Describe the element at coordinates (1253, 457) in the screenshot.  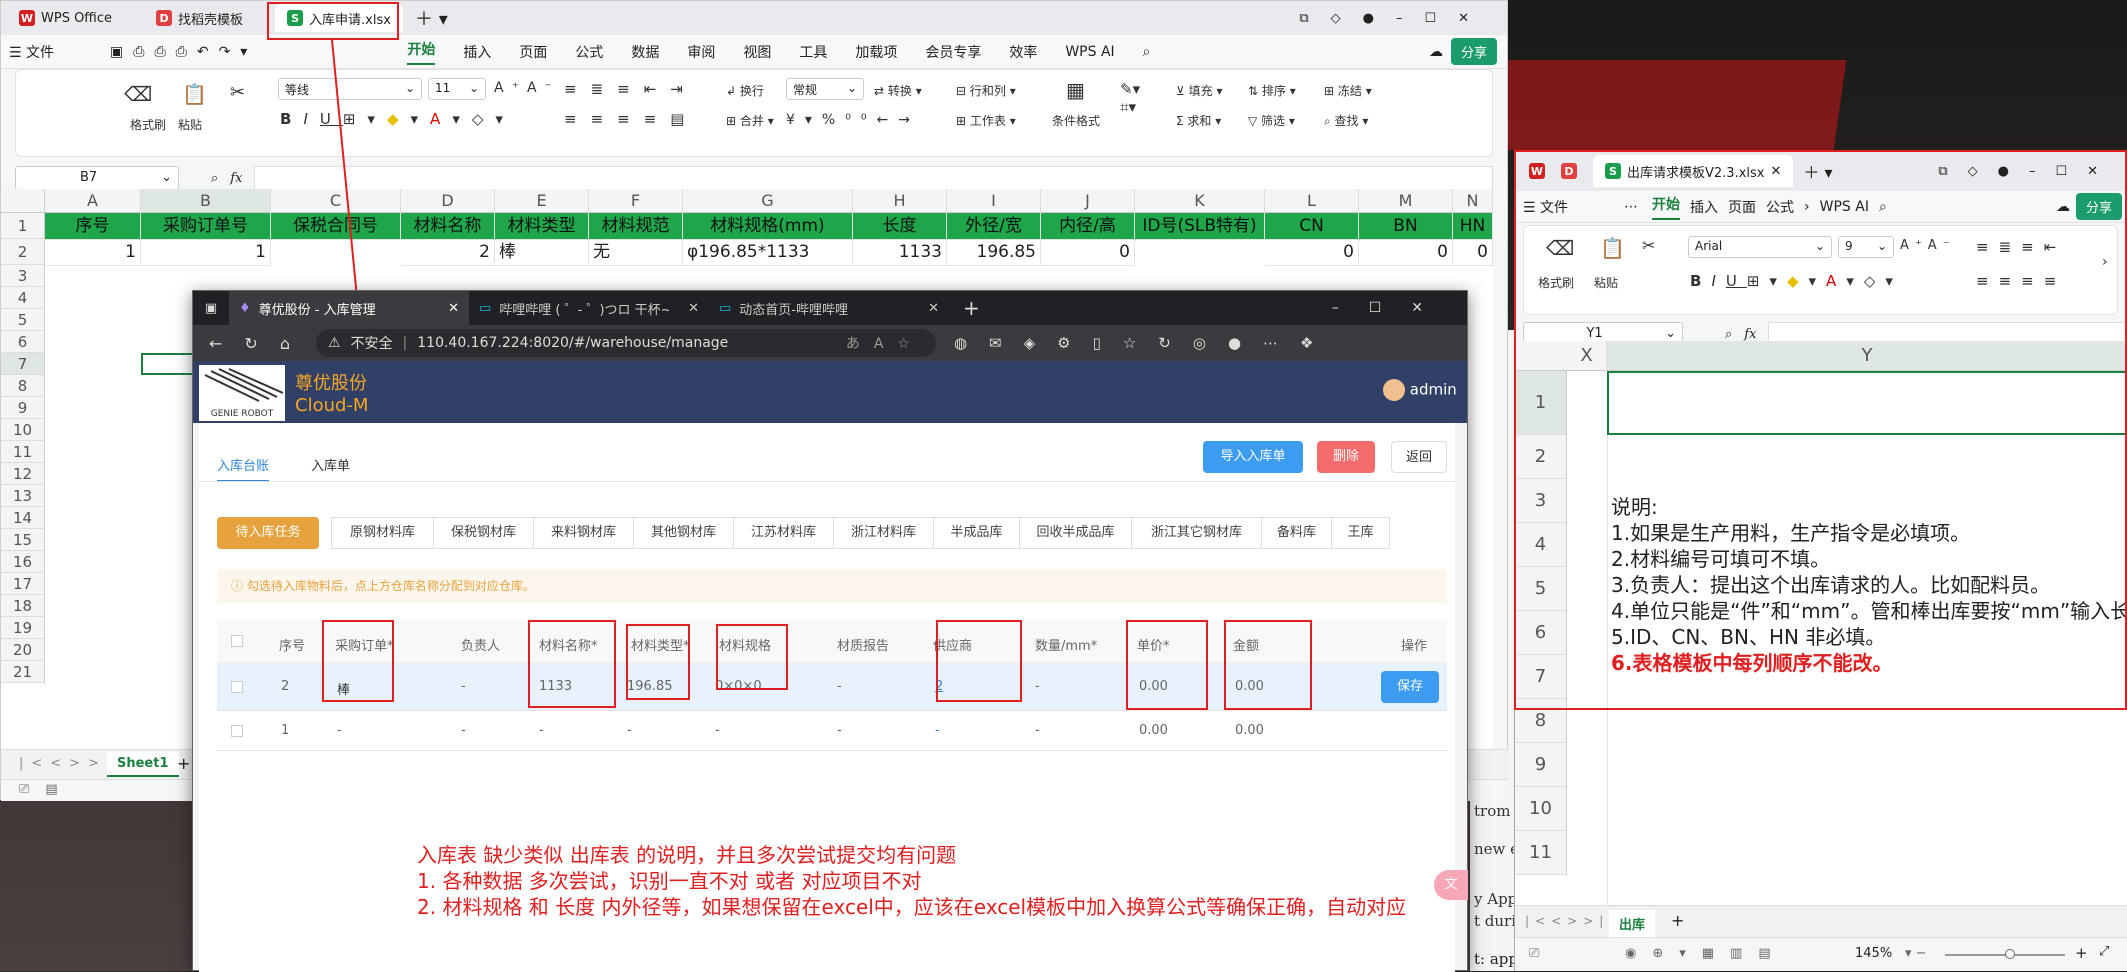
I see `import-button: 导入入库单` at that location.